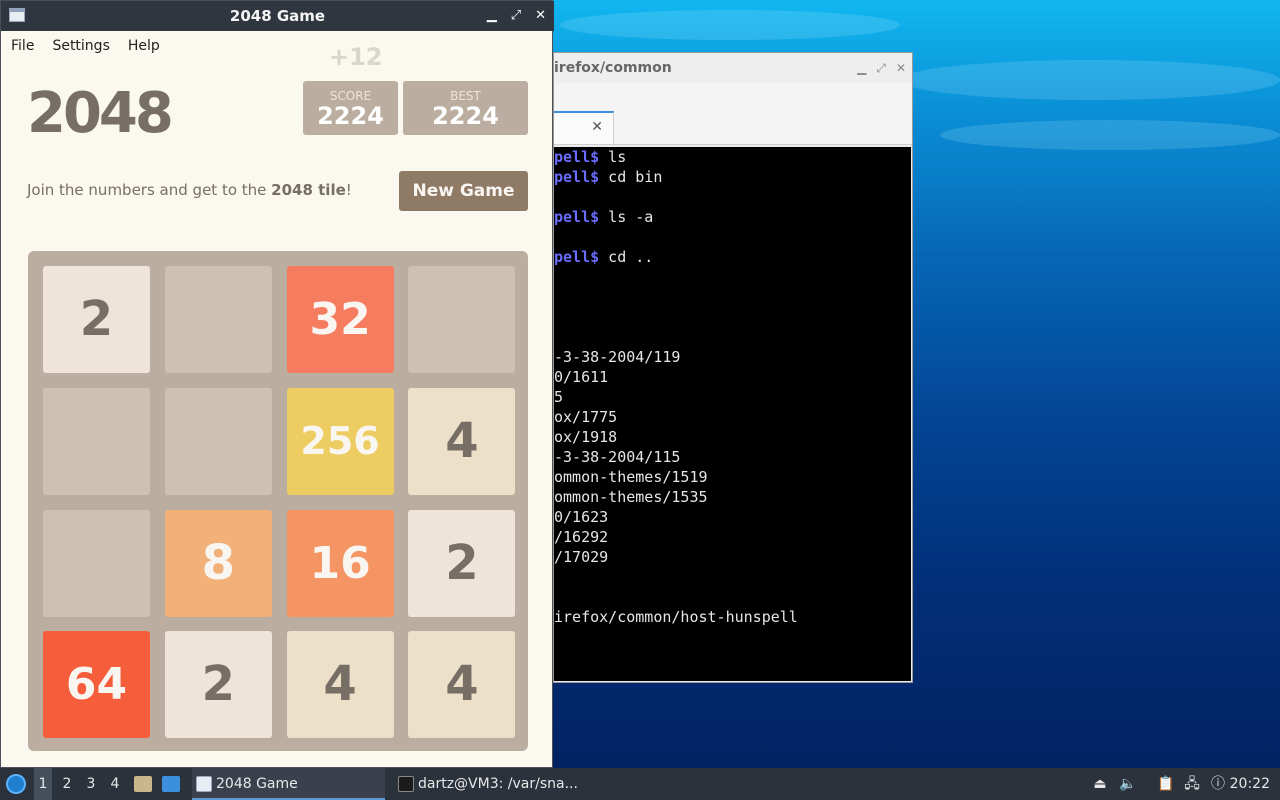 This screenshot has width=1280, height=800. I want to click on score-box: SCORE 2224, so click(350, 108).